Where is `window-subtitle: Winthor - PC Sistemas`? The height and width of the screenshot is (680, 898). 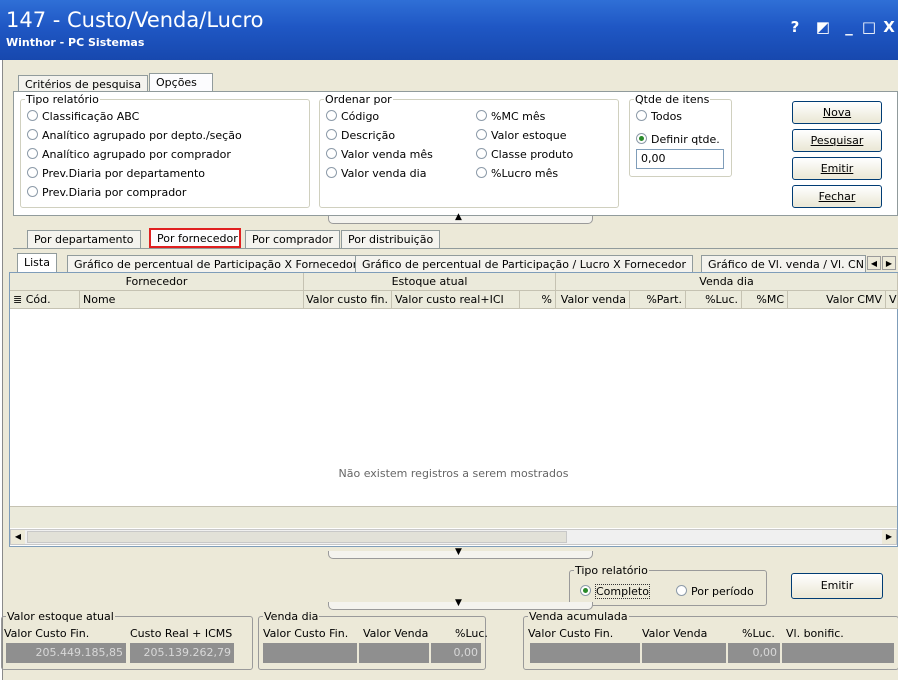 window-subtitle: Winthor - PC Sistemas is located at coordinates (75, 42).